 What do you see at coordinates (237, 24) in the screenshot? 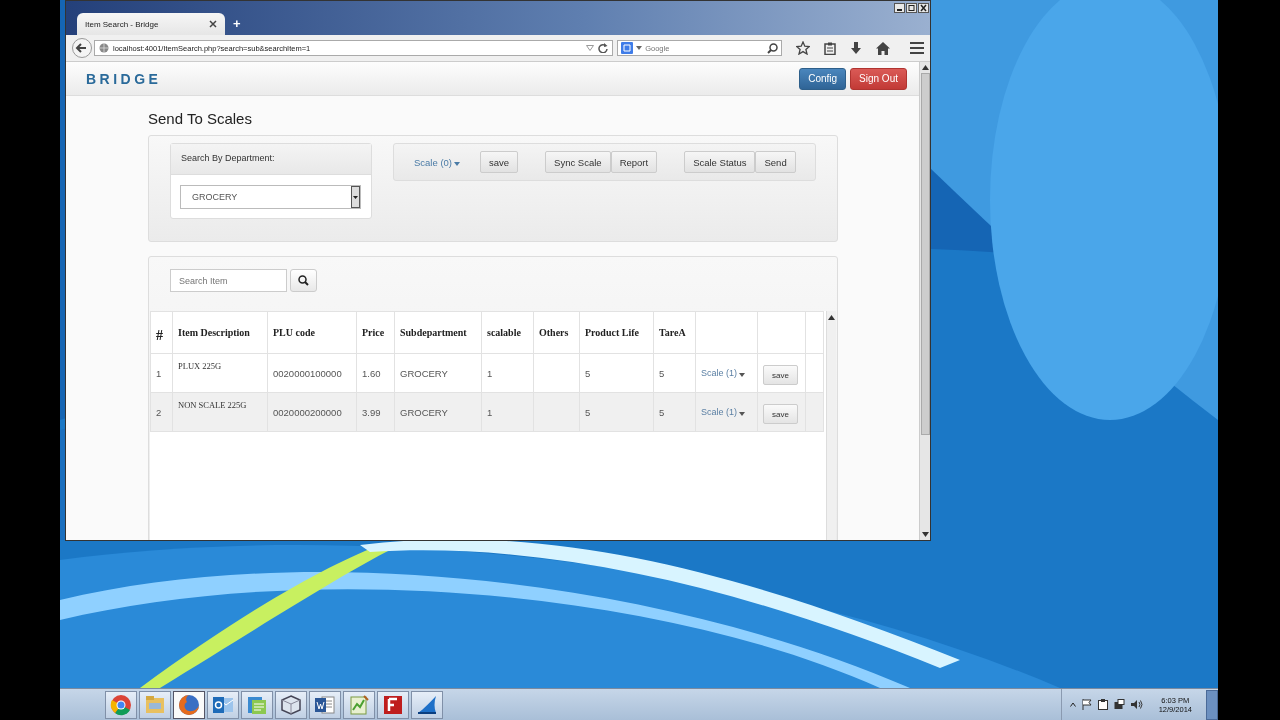
I see `new-tab-button: +` at bounding box center [237, 24].